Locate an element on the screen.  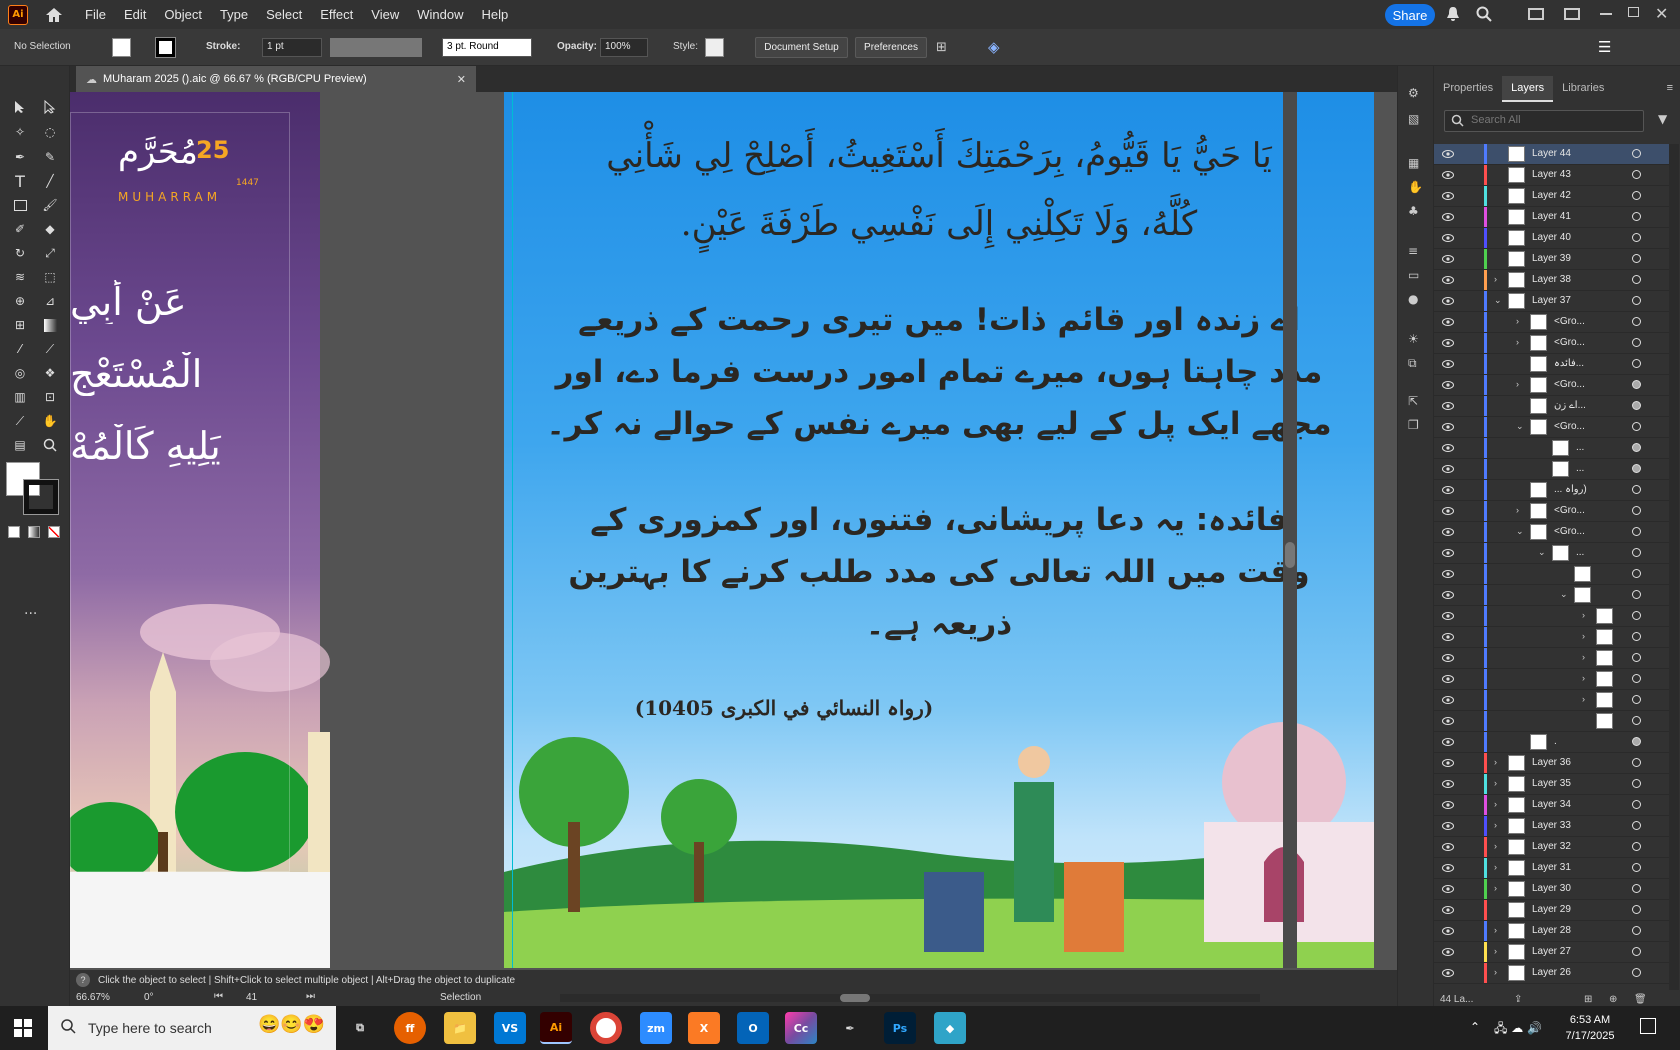
taskbar-search-box: Type here to search 😄😊😍 is located at coordinates (192, 1028).